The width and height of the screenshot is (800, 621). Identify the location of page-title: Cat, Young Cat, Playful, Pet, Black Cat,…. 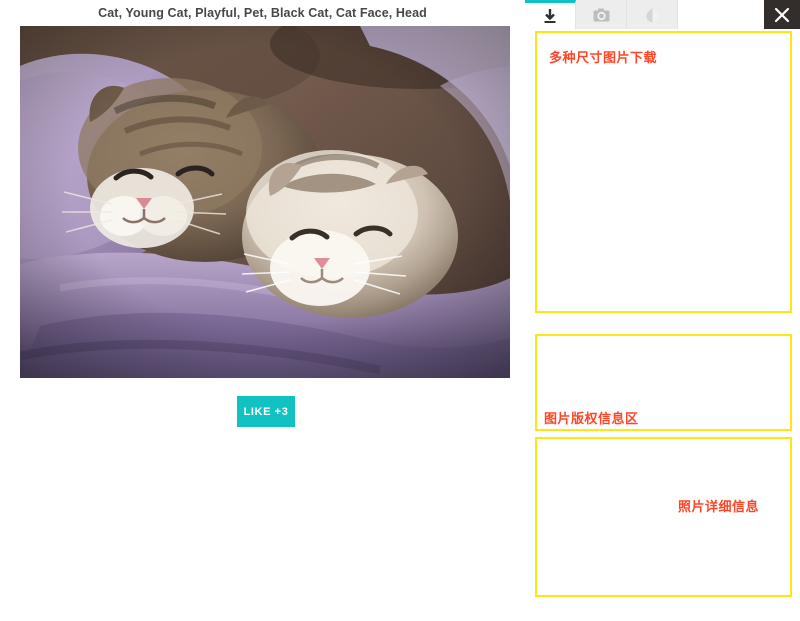
(262, 13).